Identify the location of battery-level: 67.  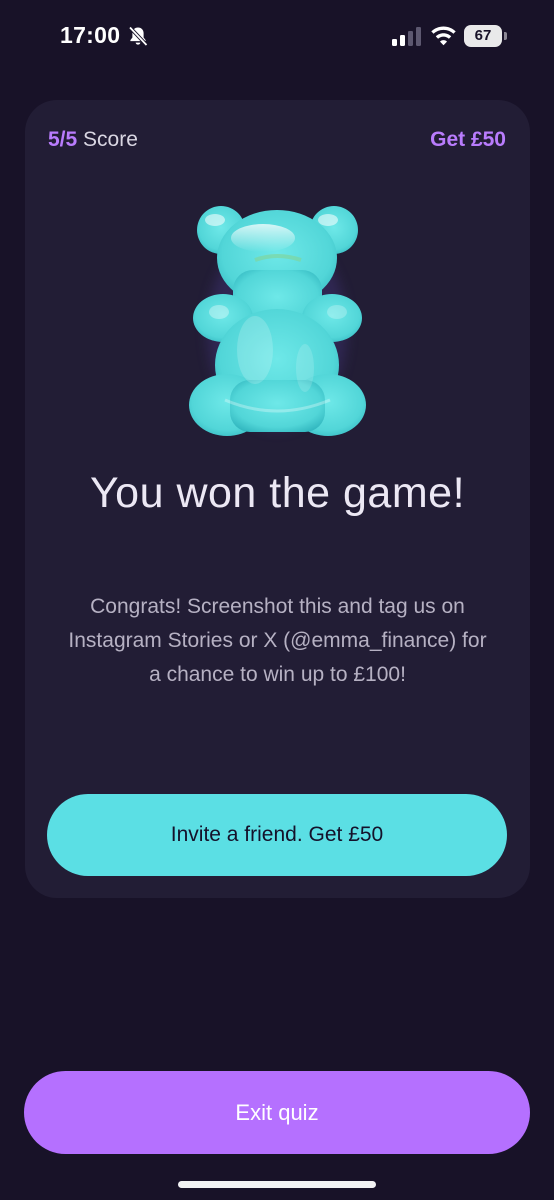
(483, 35).